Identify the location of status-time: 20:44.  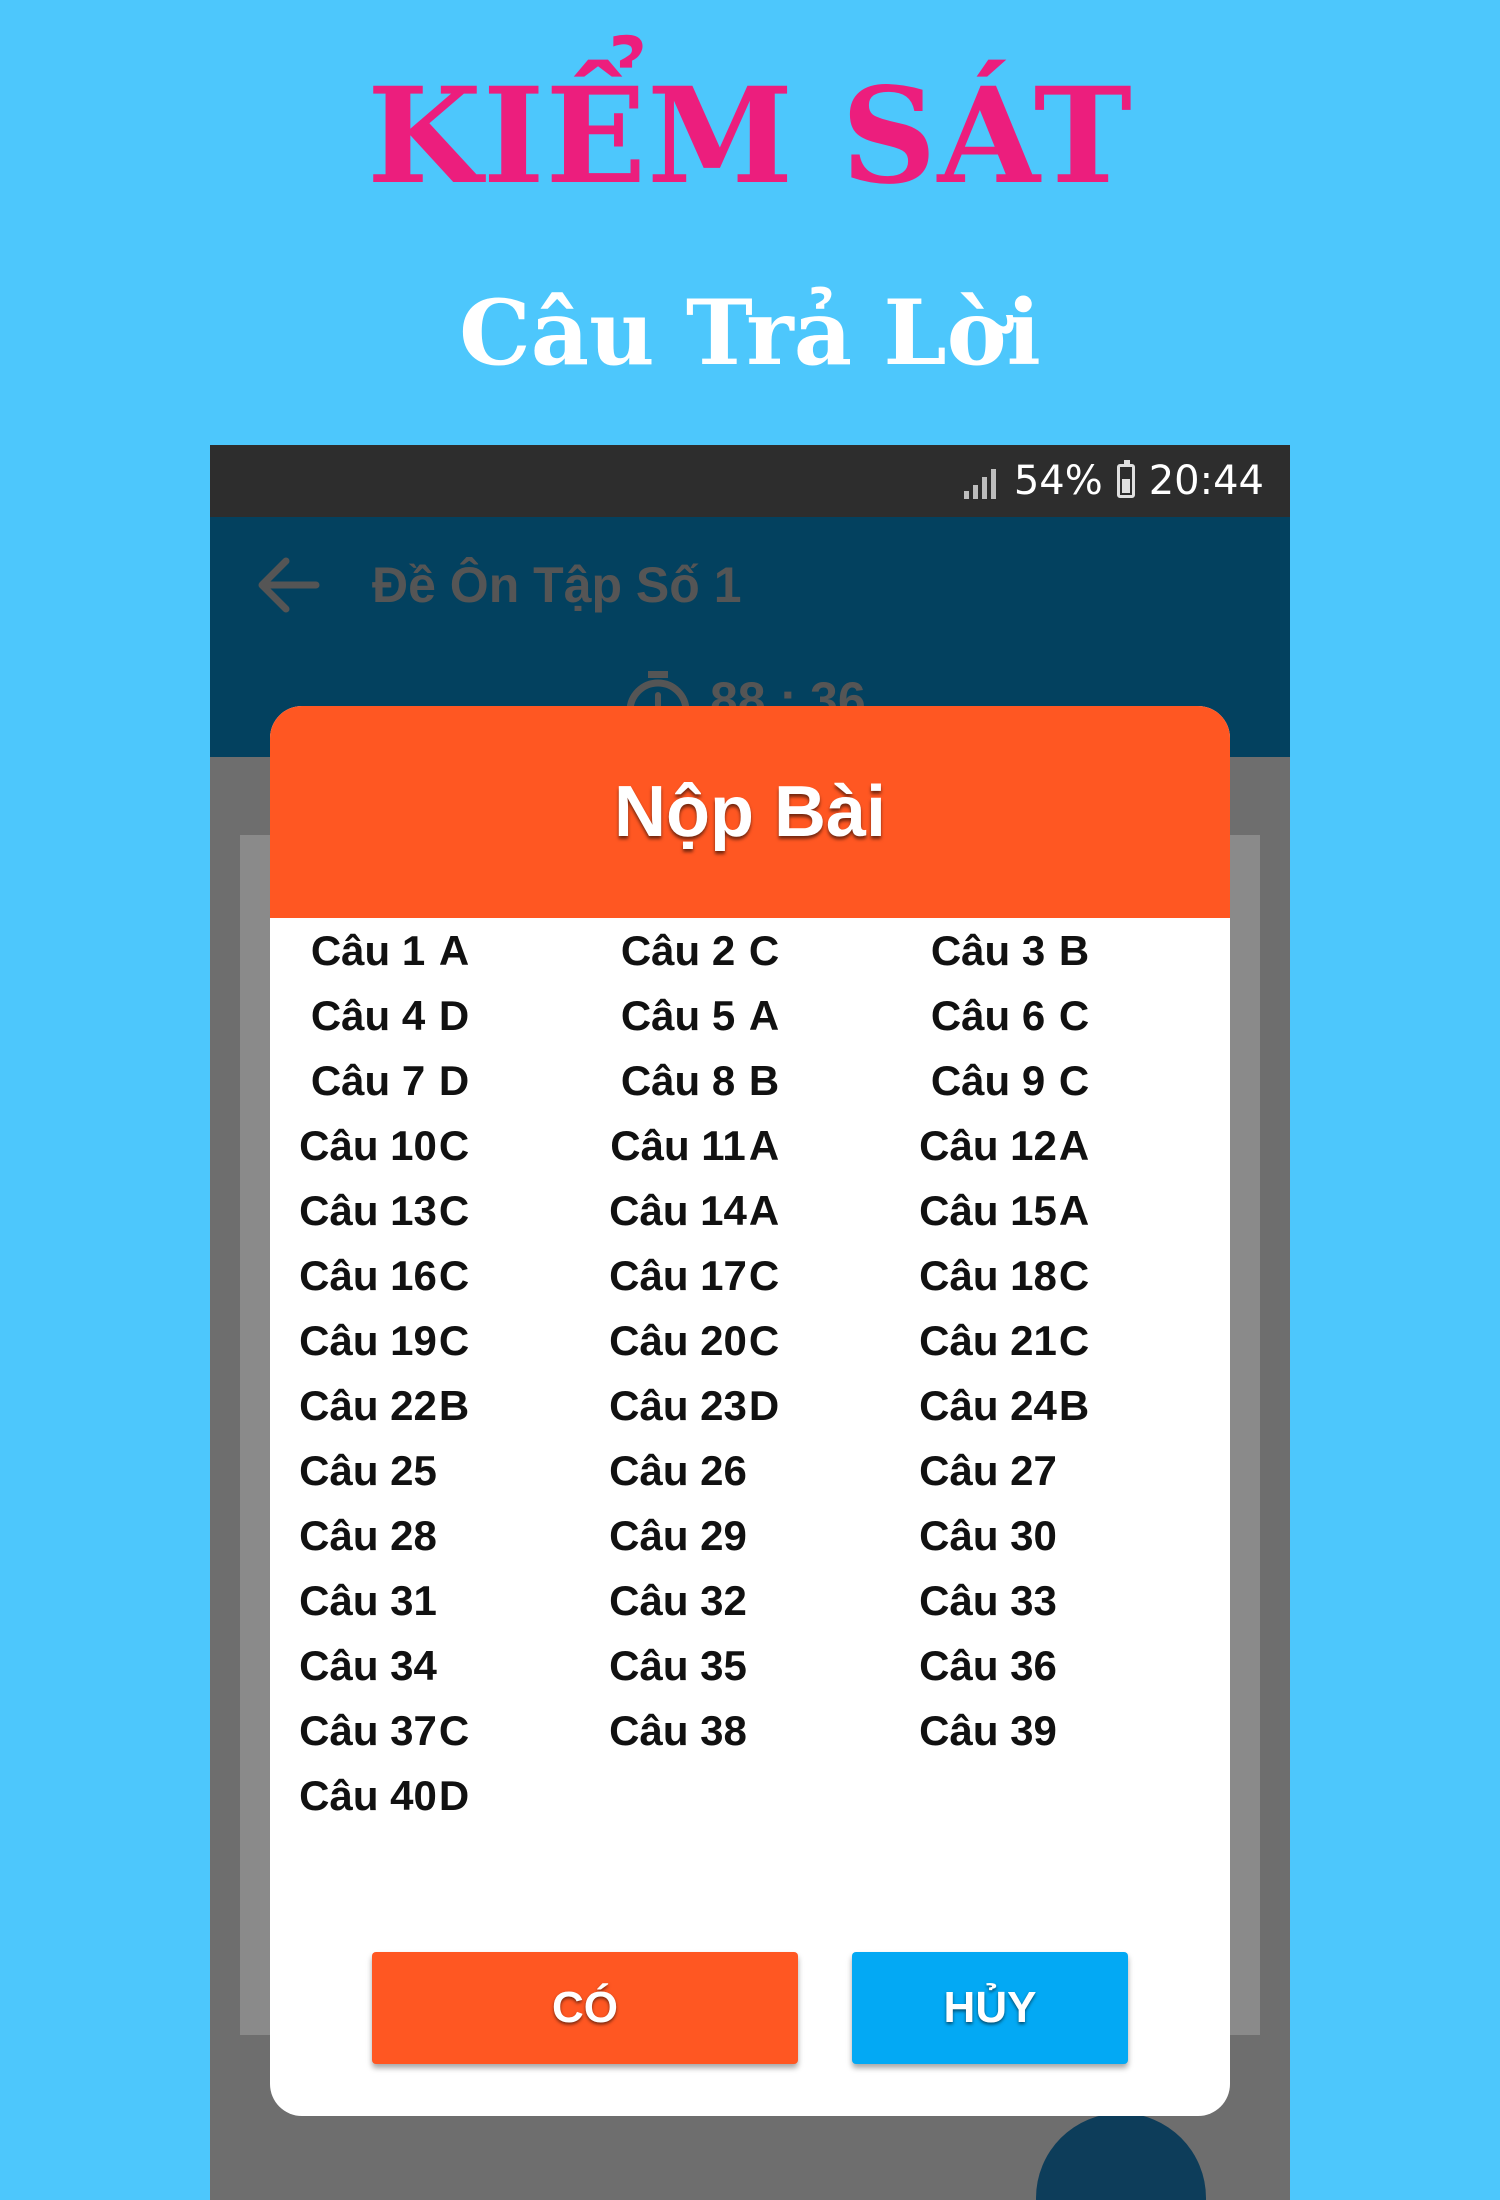
(1206, 481).